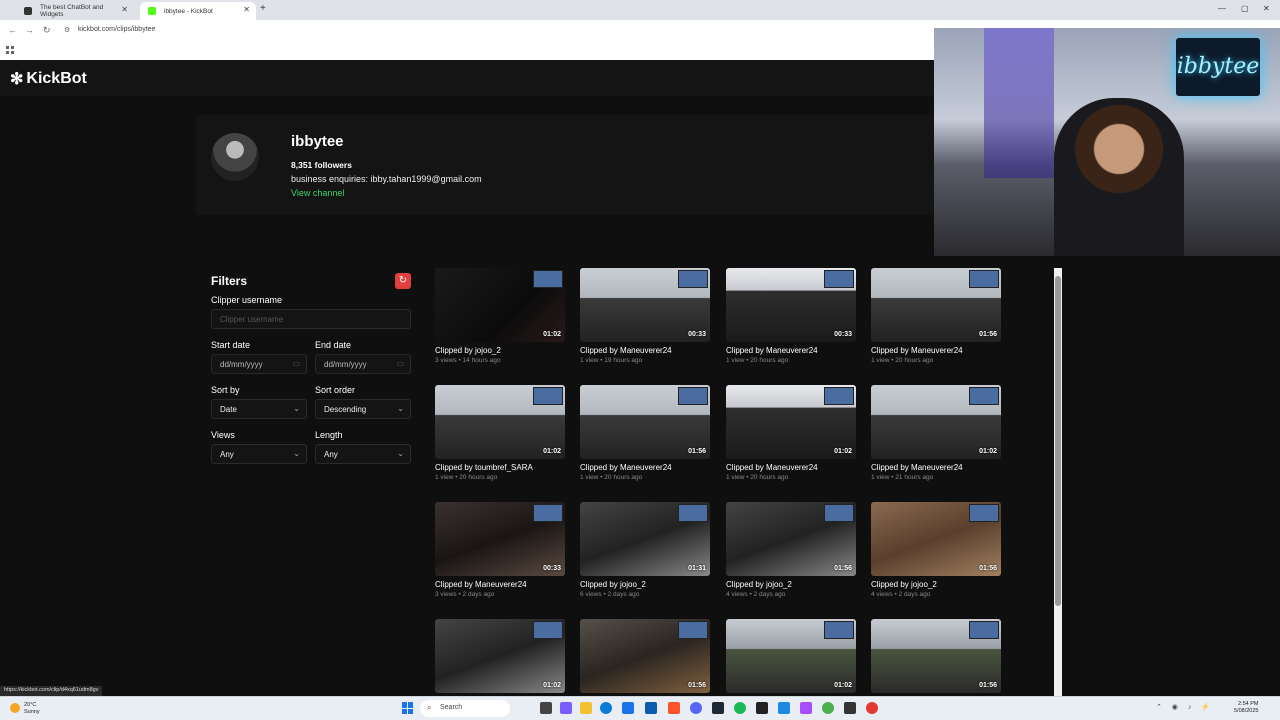 The image size is (1280, 720). Describe the element at coordinates (784, 708) in the screenshot. I see `notepad-icon` at that location.